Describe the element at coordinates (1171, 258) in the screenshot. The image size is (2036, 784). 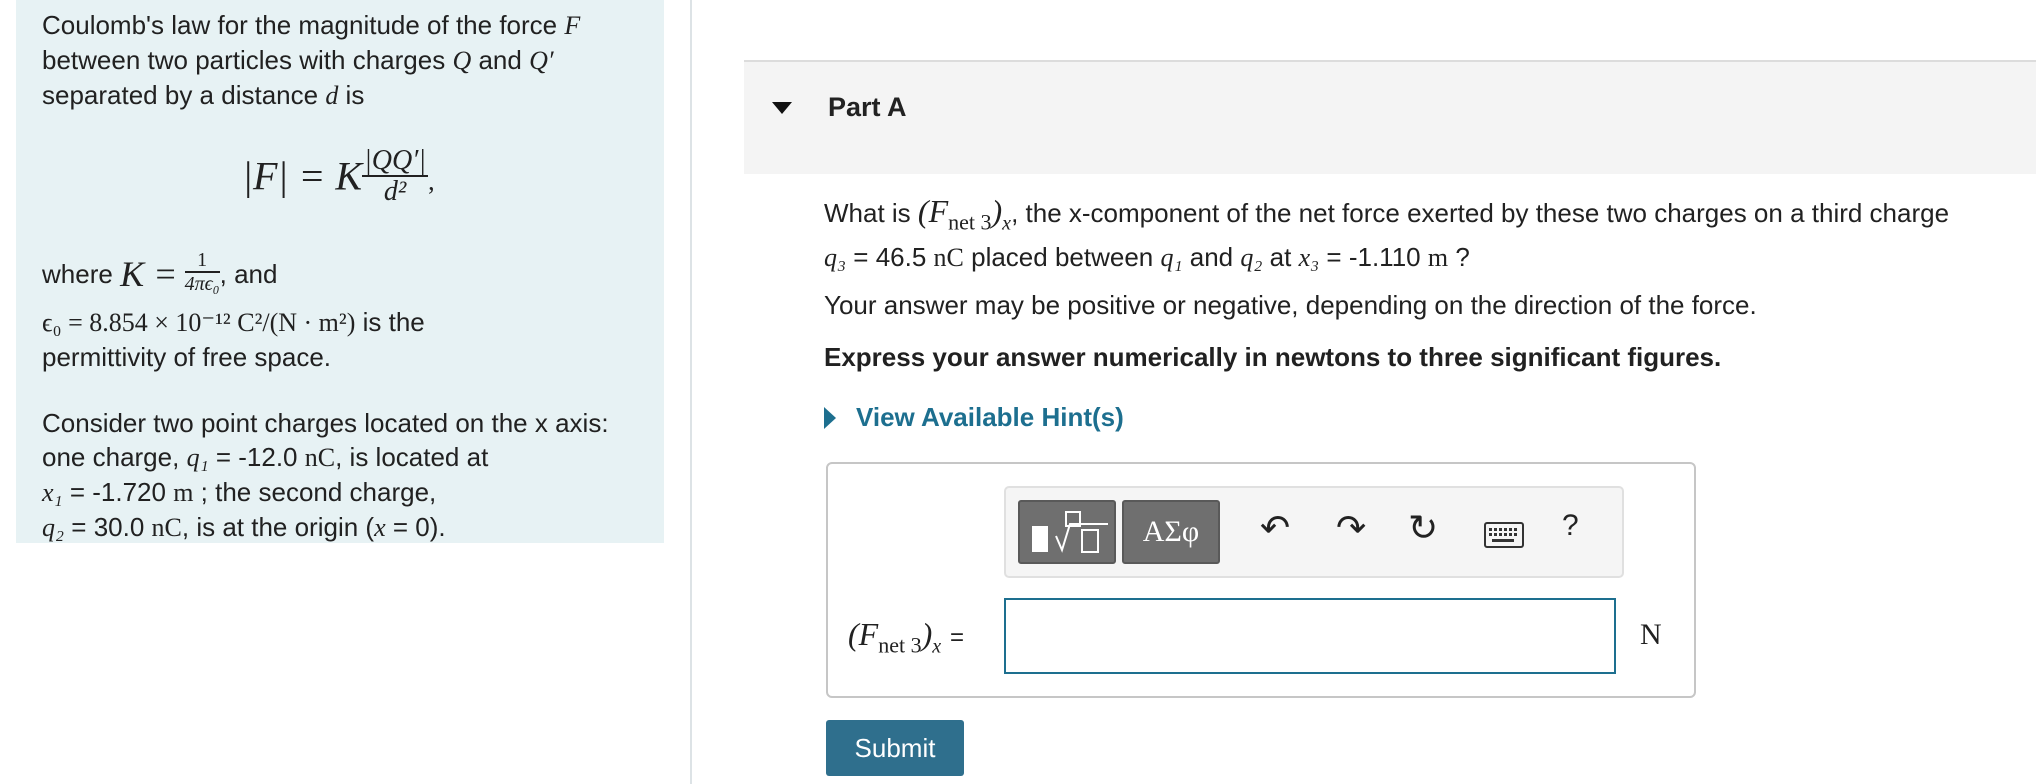
I see `question-q1: q₁` at that location.